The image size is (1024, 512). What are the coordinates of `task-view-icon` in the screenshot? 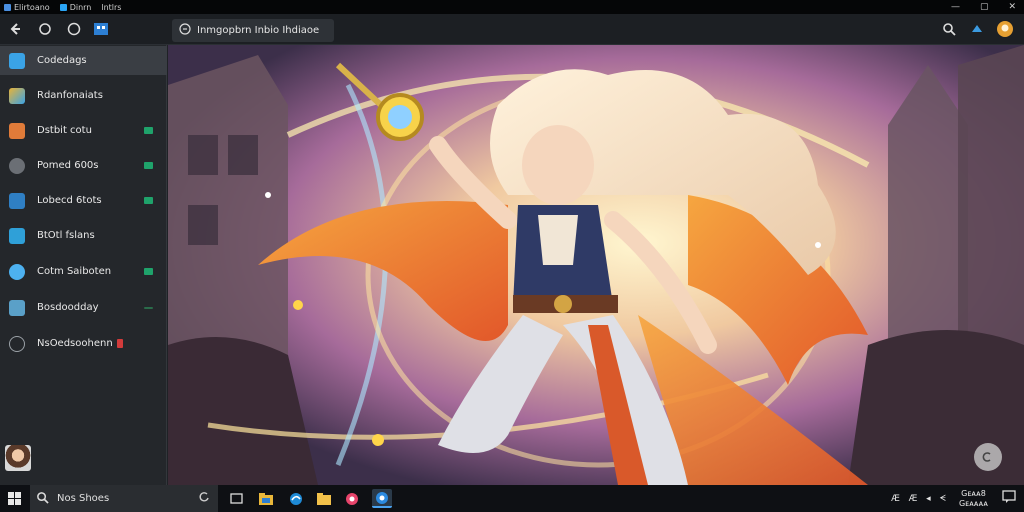 It's located at (236, 498).